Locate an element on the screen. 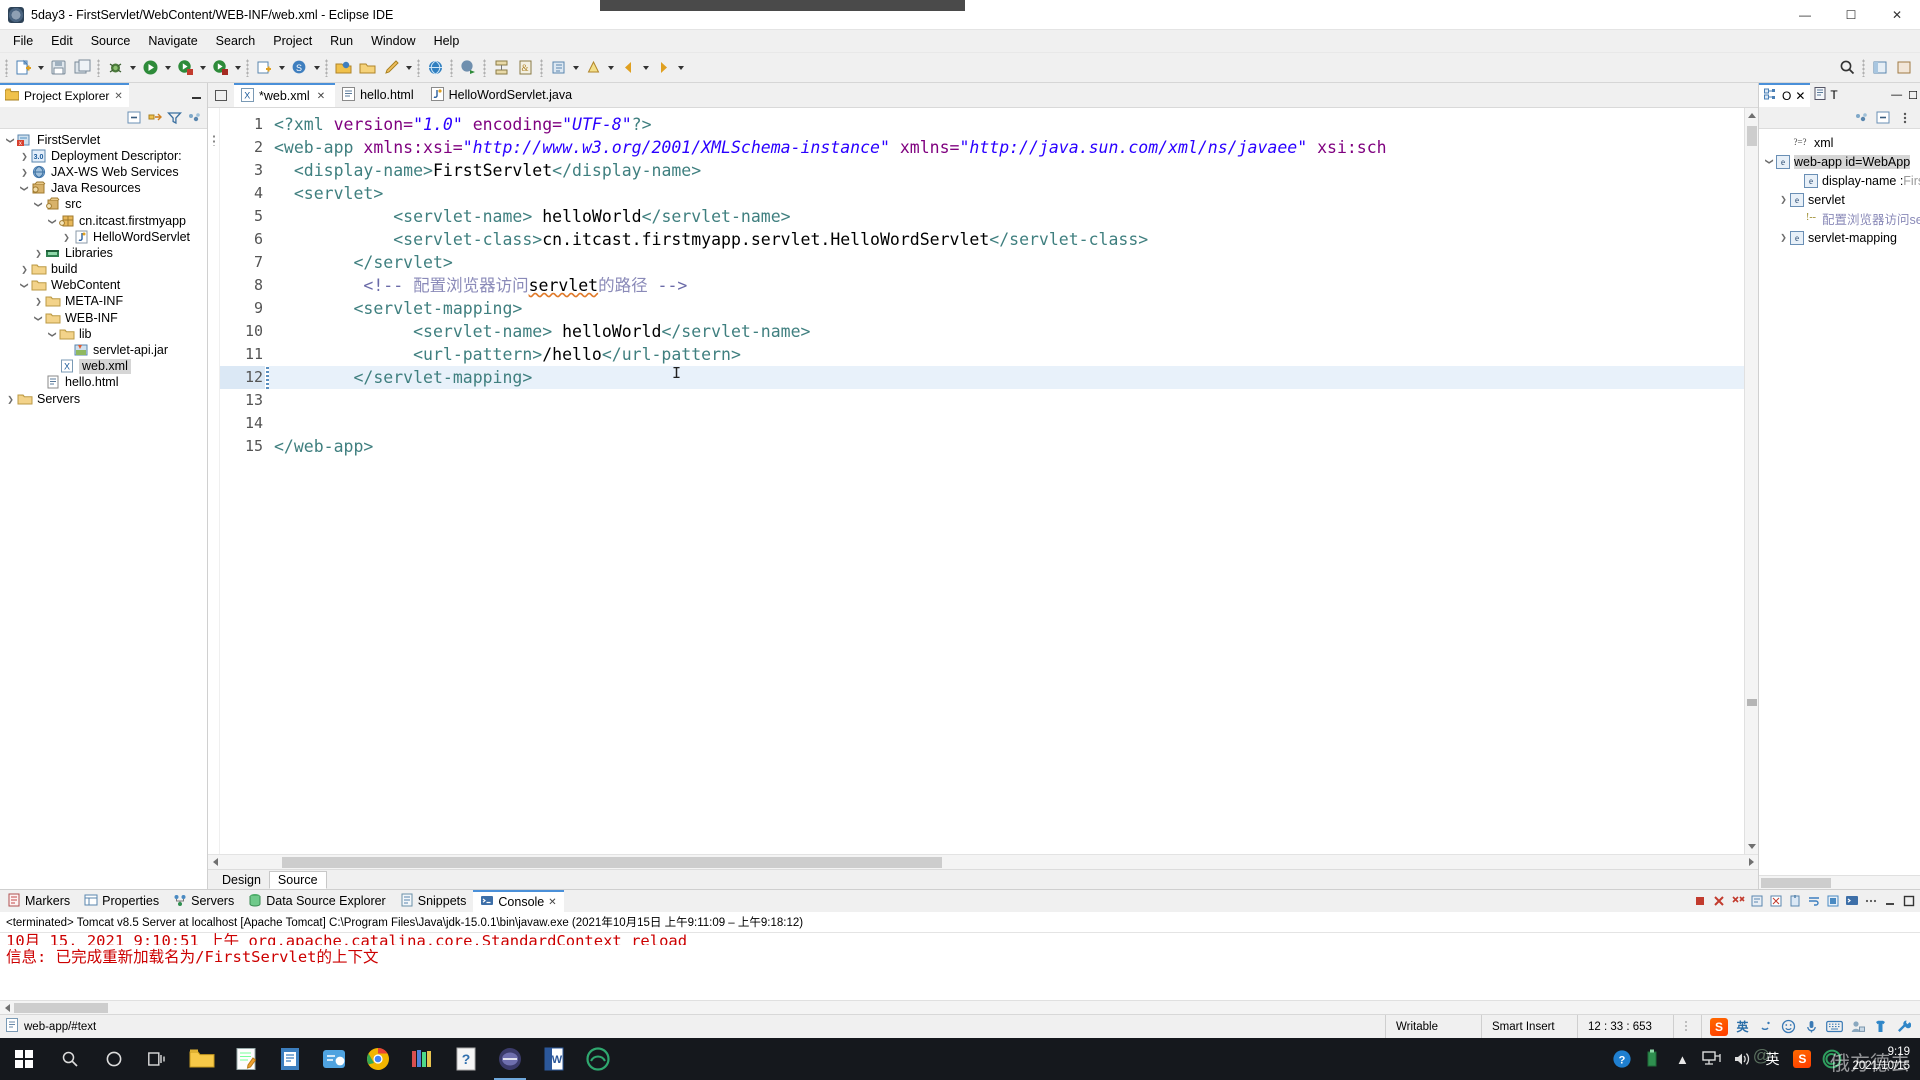 Image resolution: width=1920 pixels, height=1080 pixels. console-tab-properties: Properties is located at coordinates (121, 901).